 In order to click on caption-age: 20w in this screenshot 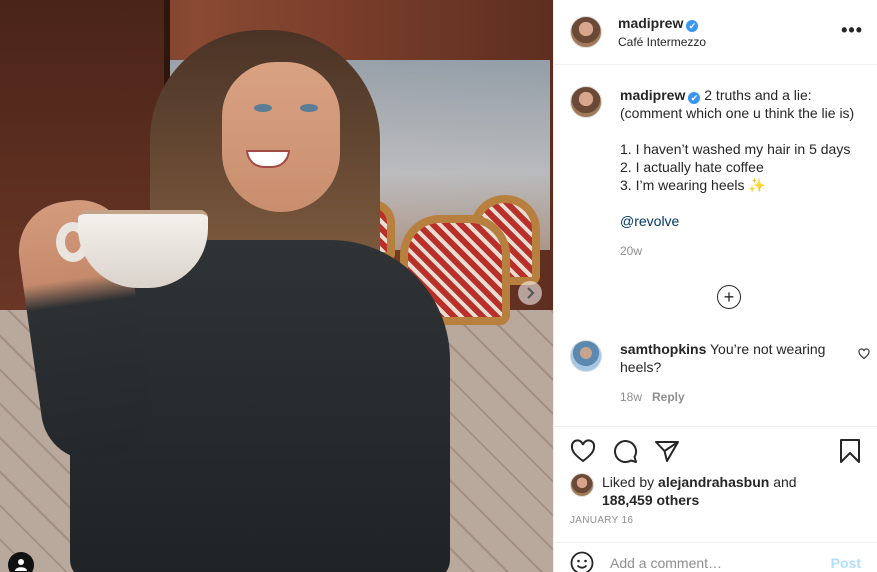, I will do `click(737, 251)`.